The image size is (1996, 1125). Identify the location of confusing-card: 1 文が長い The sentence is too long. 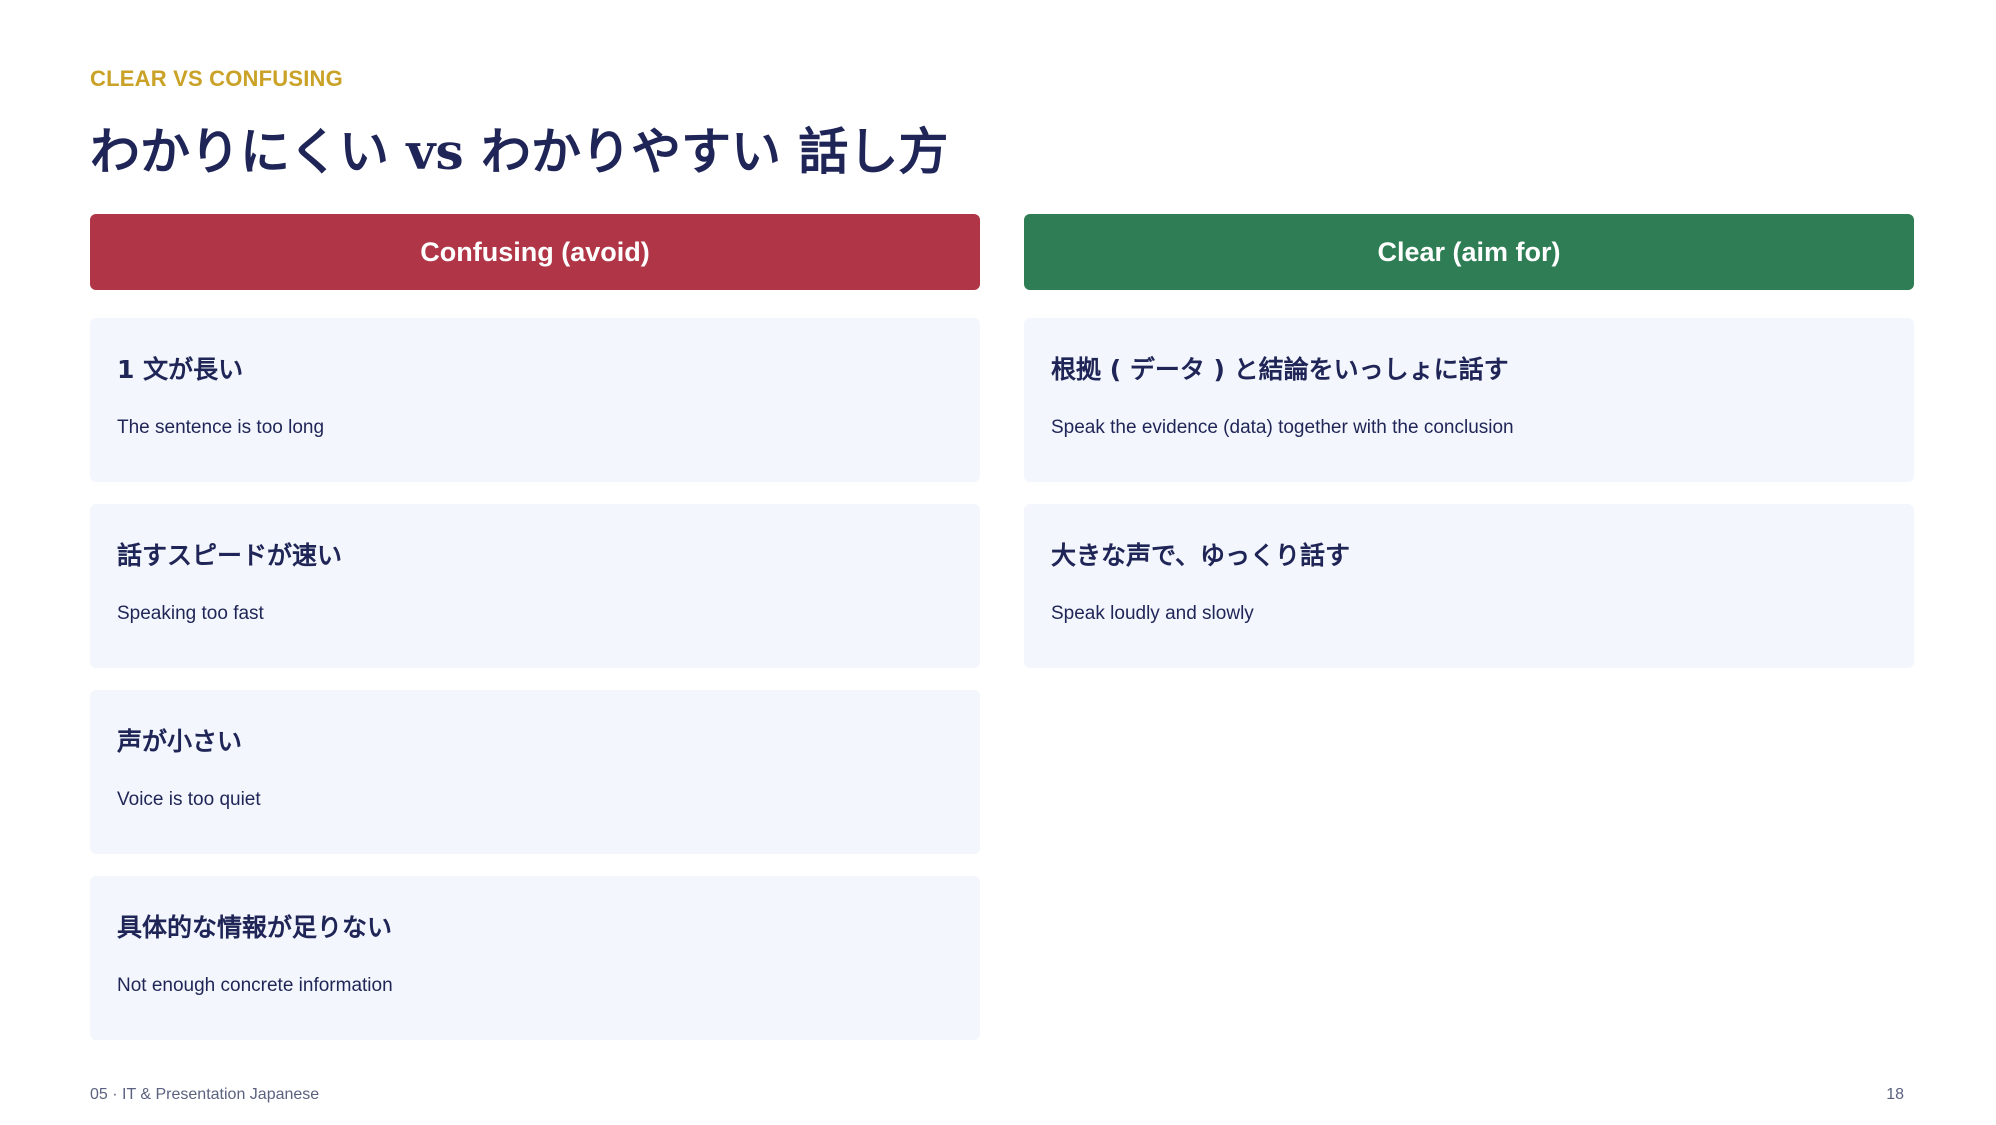
(535, 400).